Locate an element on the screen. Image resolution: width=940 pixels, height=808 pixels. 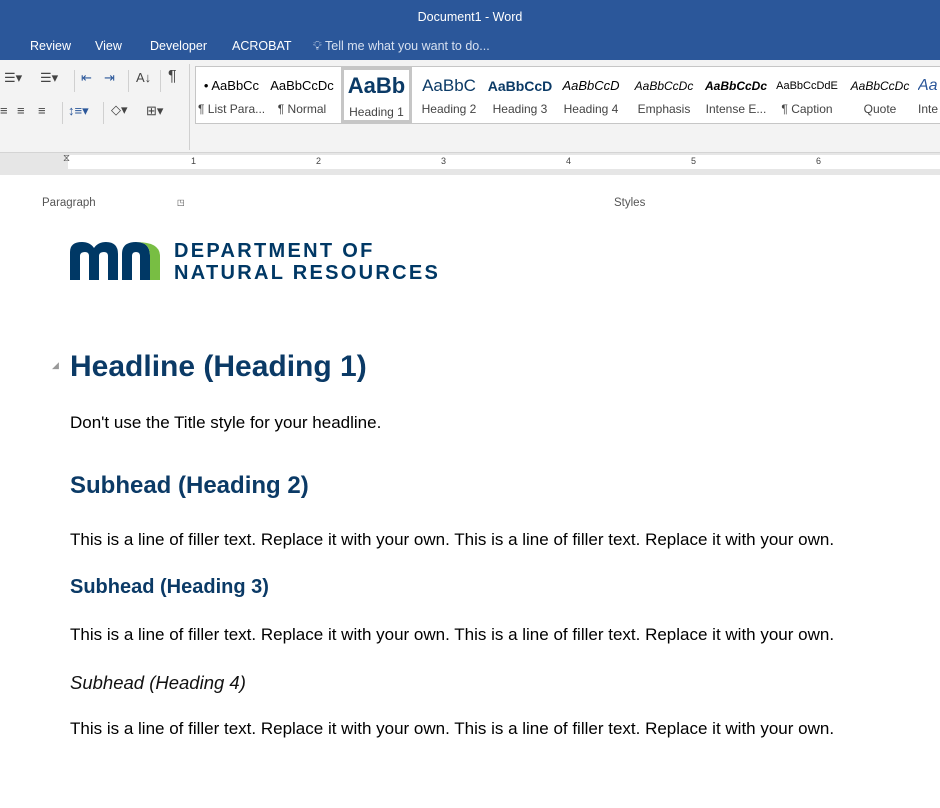
tab-view: View is located at coordinates (108, 46).